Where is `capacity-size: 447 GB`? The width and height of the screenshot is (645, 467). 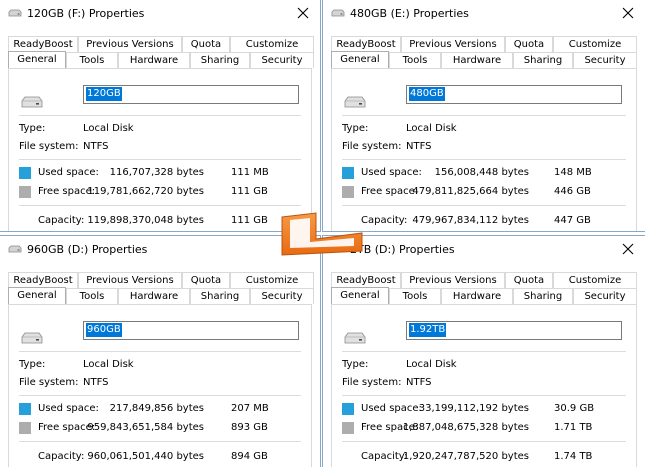 capacity-size: 447 GB is located at coordinates (572, 220).